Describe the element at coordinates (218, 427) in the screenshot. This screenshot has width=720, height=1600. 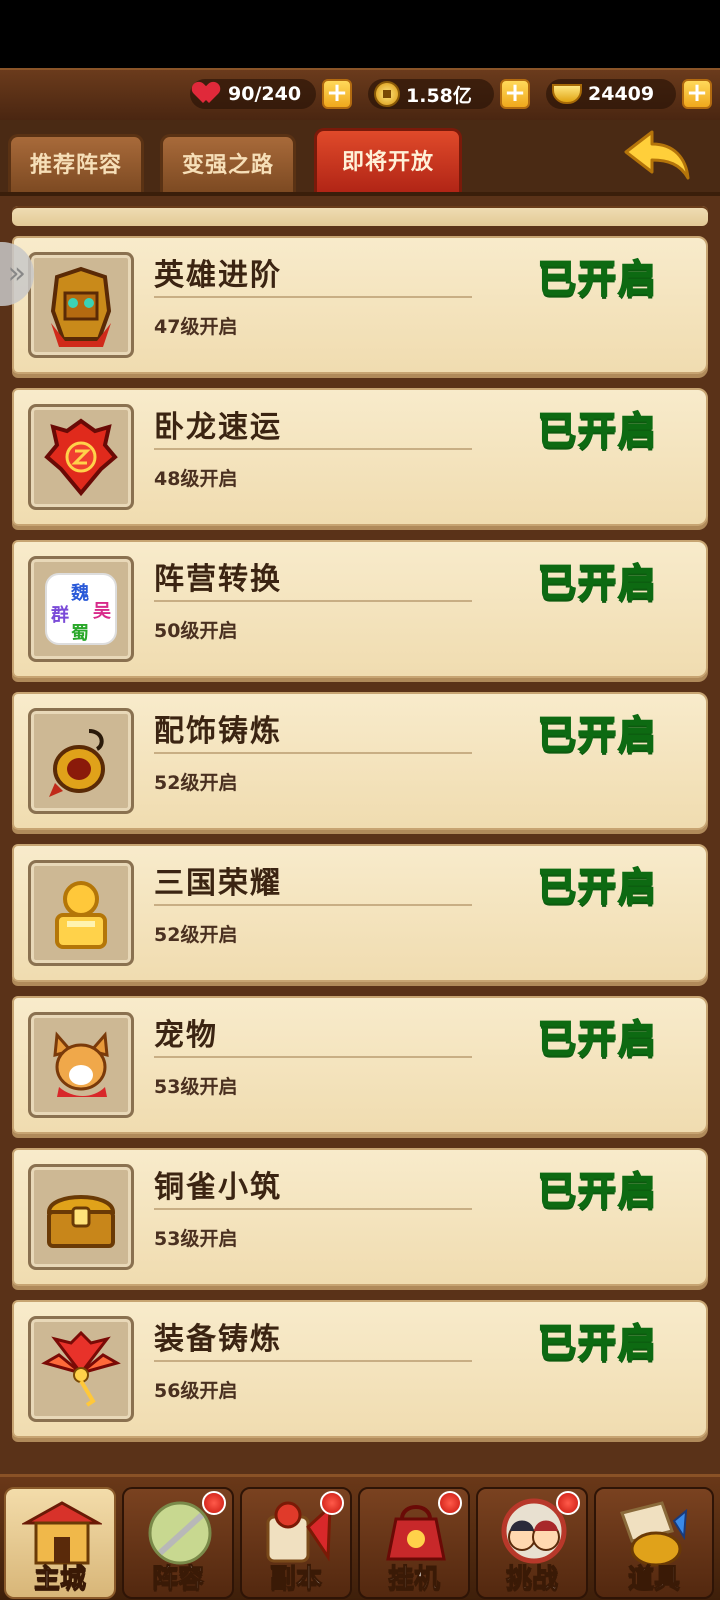
I see `feature-name: 卧龙速运` at that location.